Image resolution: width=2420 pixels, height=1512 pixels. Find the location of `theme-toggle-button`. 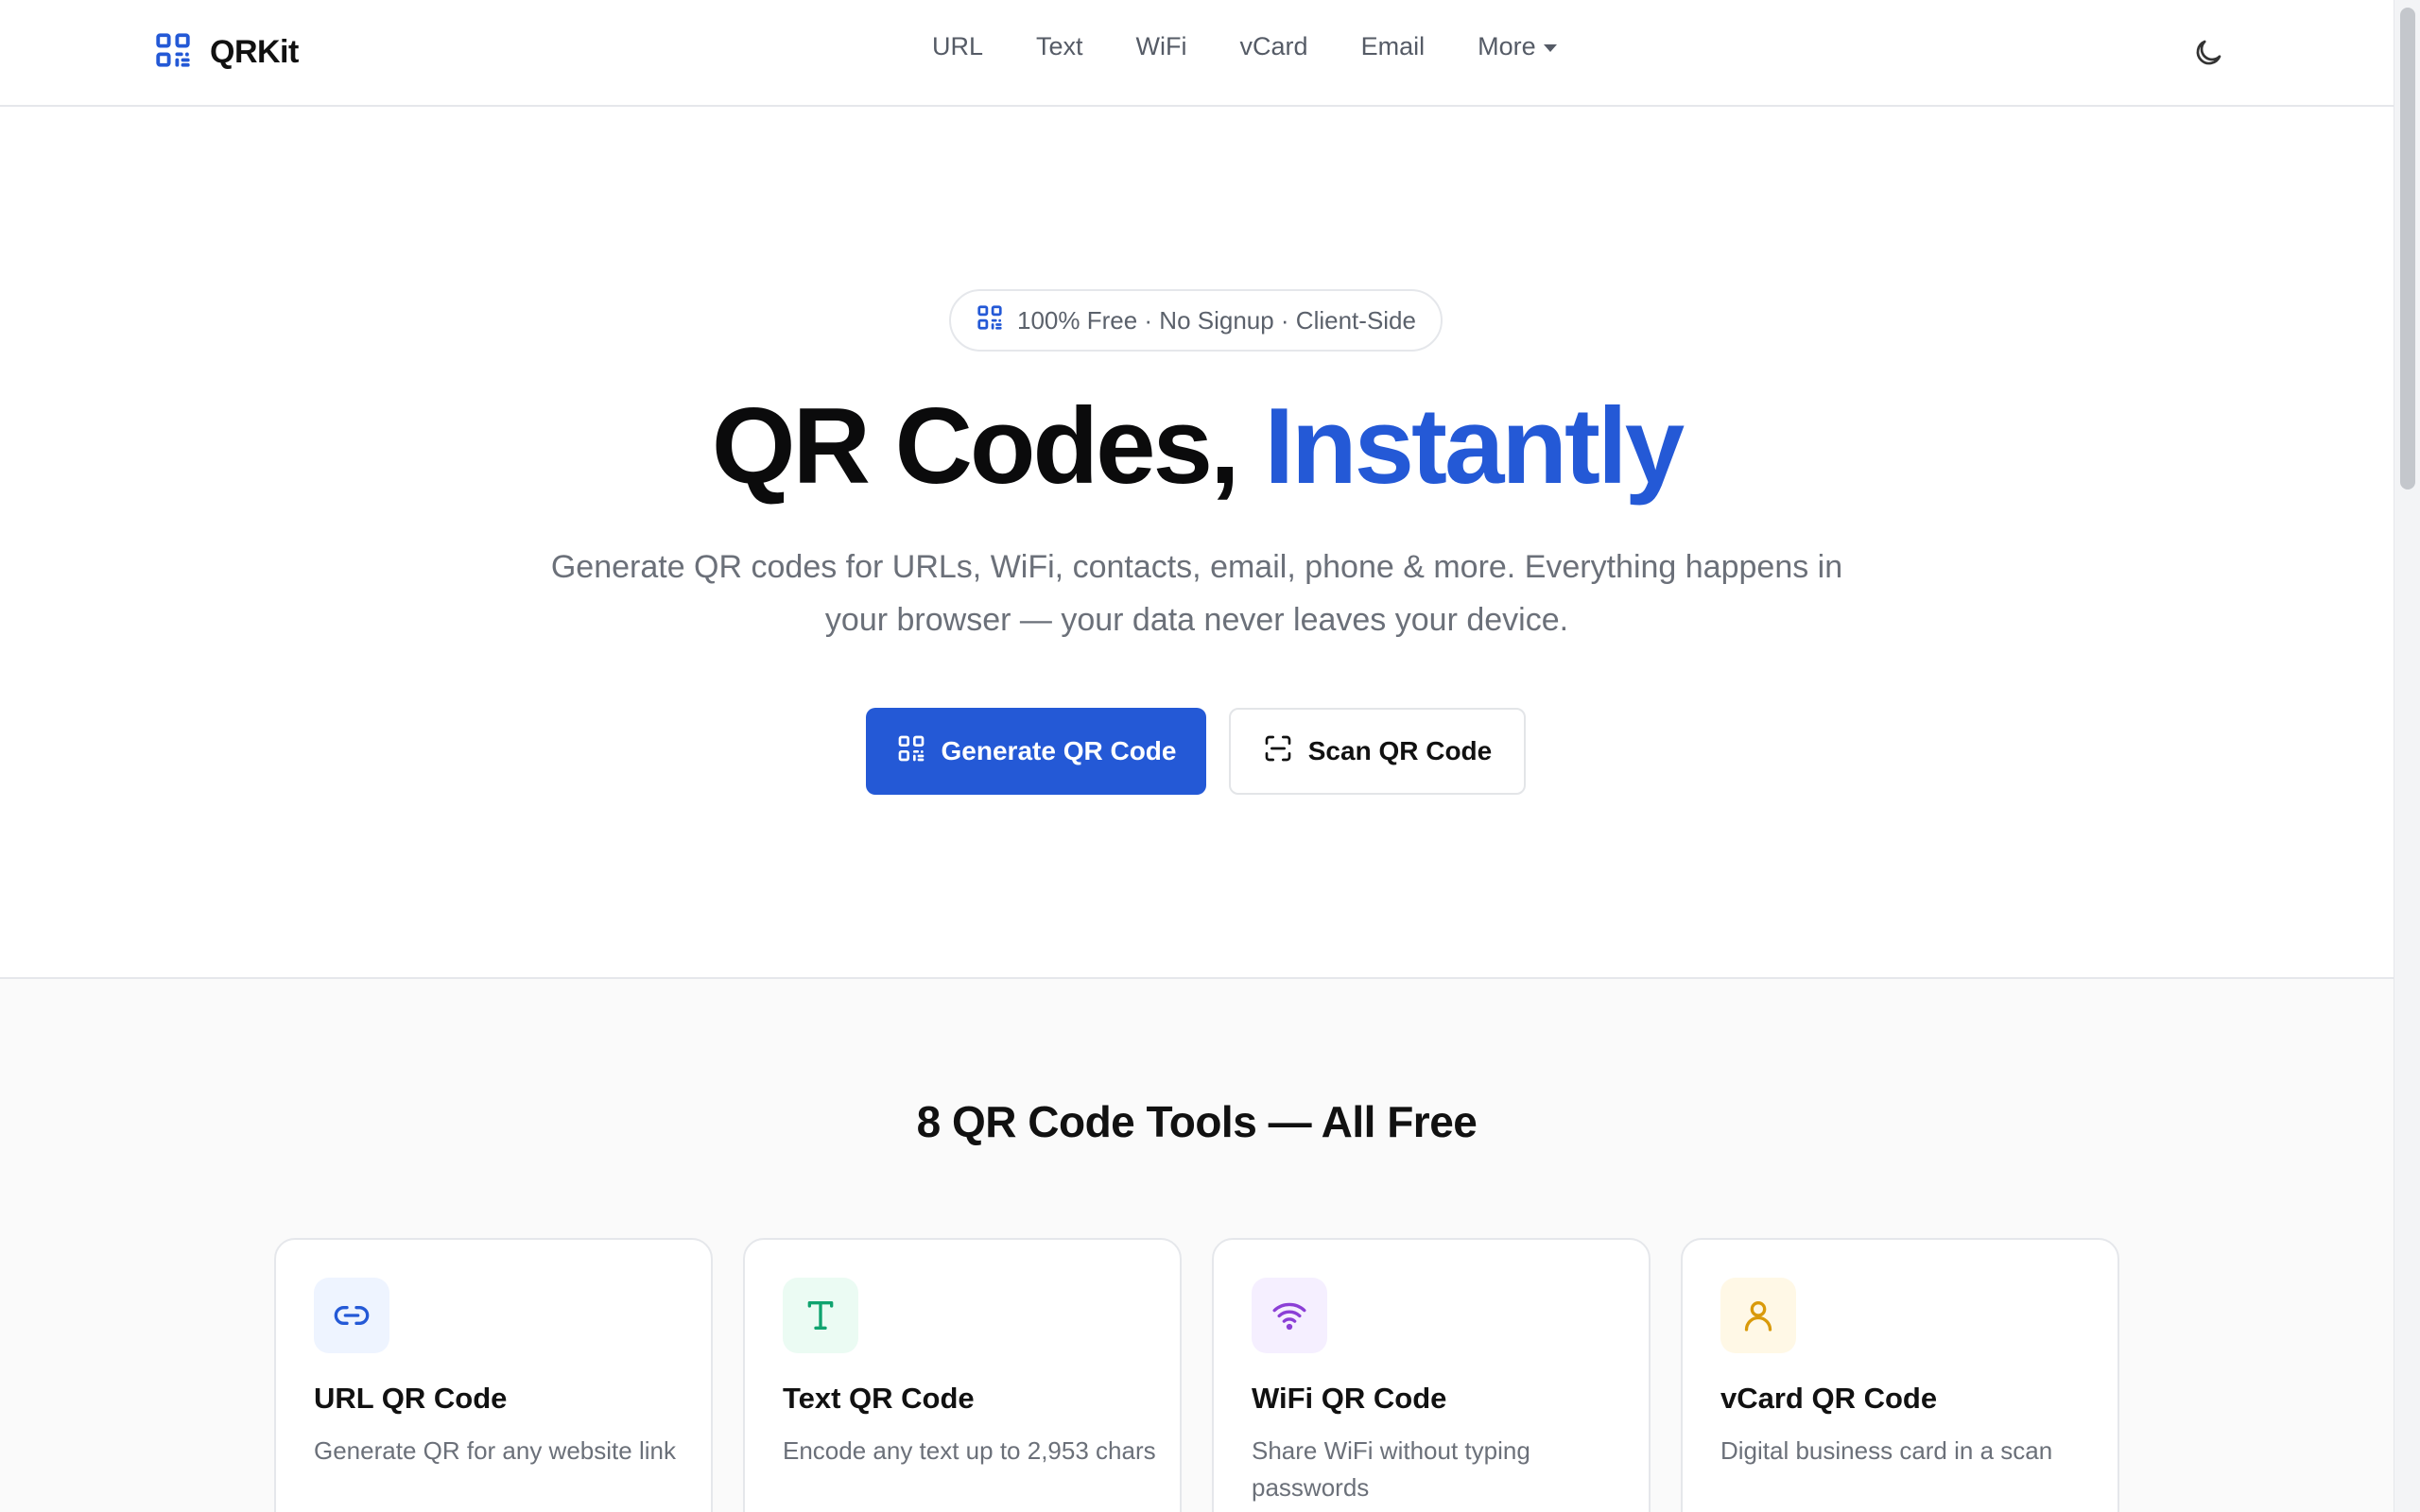

theme-toggle-button is located at coordinates (2208, 53).